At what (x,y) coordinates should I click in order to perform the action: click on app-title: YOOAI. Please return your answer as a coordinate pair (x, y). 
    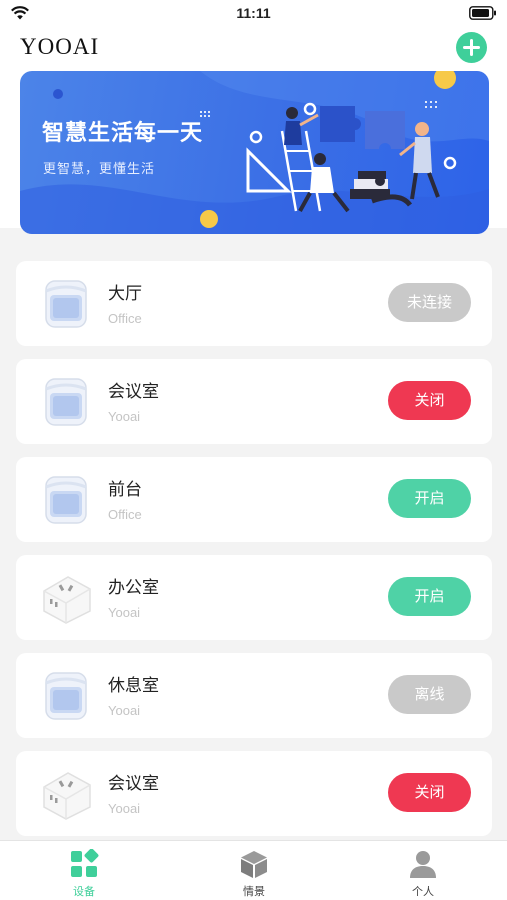
    Looking at the image, I should click on (60, 46).